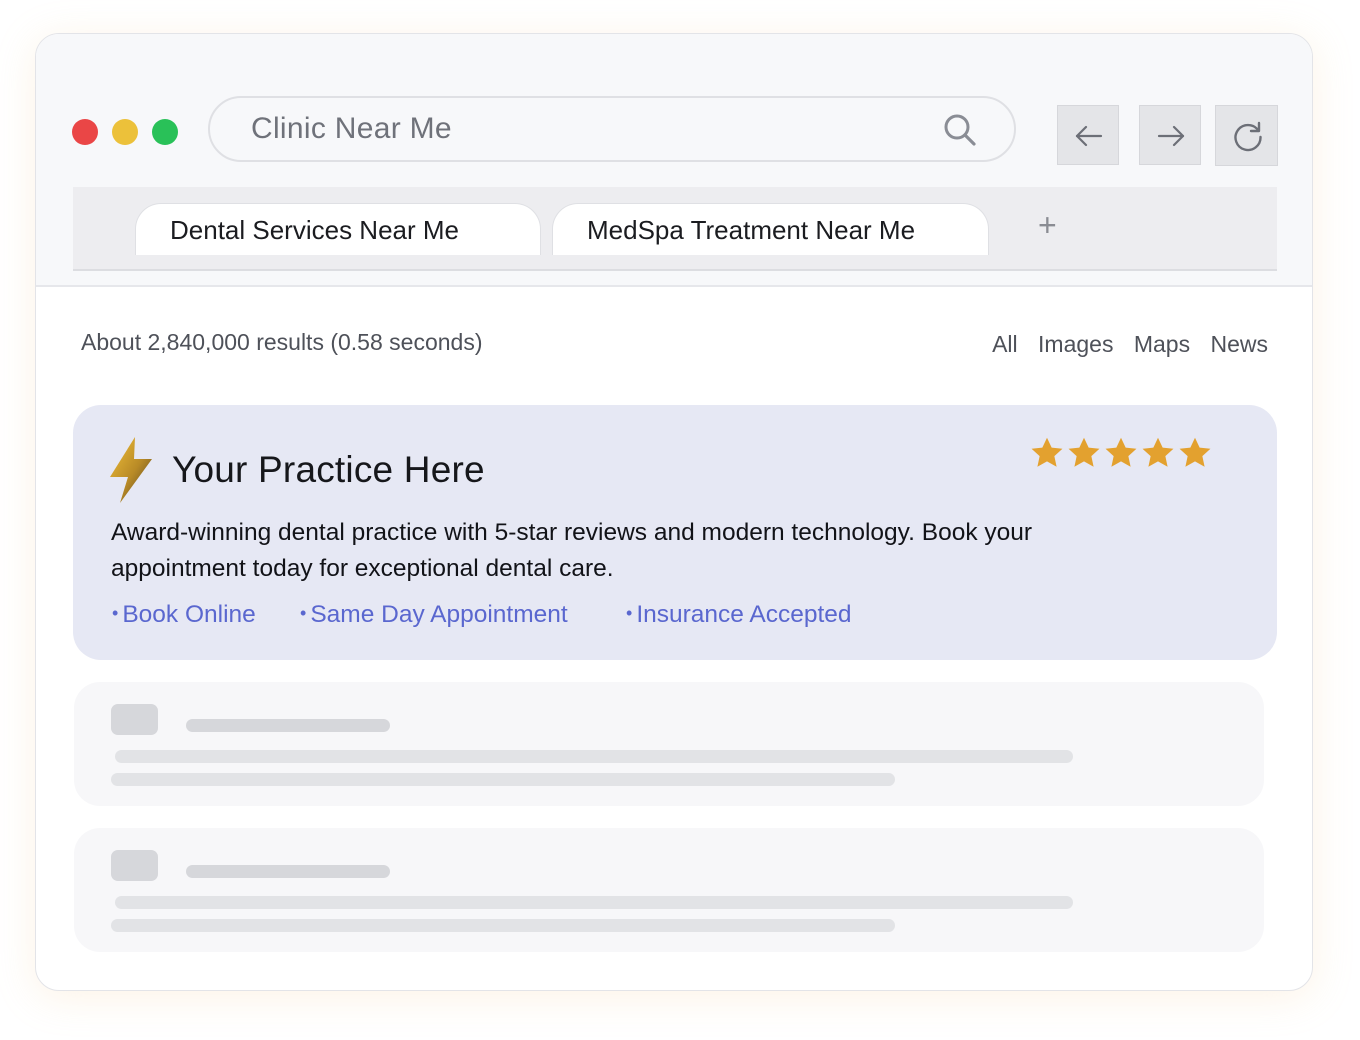 The height and width of the screenshot is (1040, 1360). Describe the element at coordinates (1047, 225) in the screenshot. I see `new-tab-button: +` at that location.